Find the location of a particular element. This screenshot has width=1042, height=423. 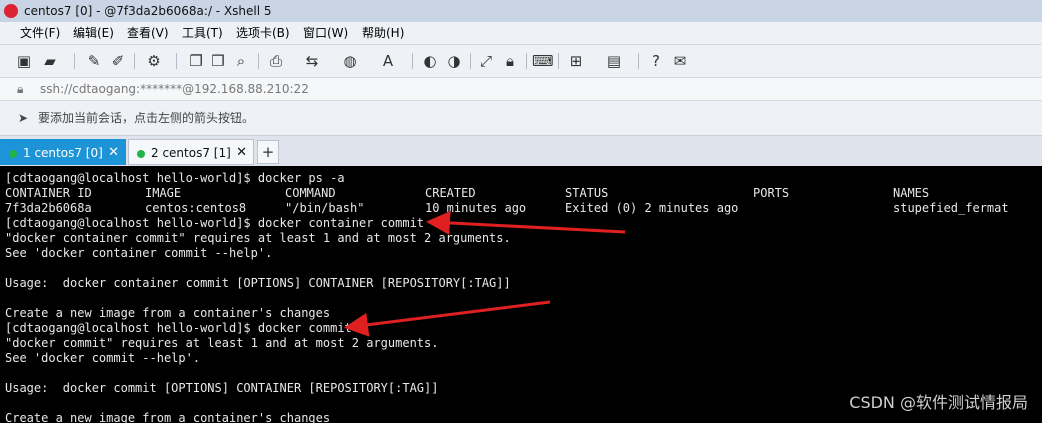

open-folder-icon: ▰ is located at coordinates (50, 61).